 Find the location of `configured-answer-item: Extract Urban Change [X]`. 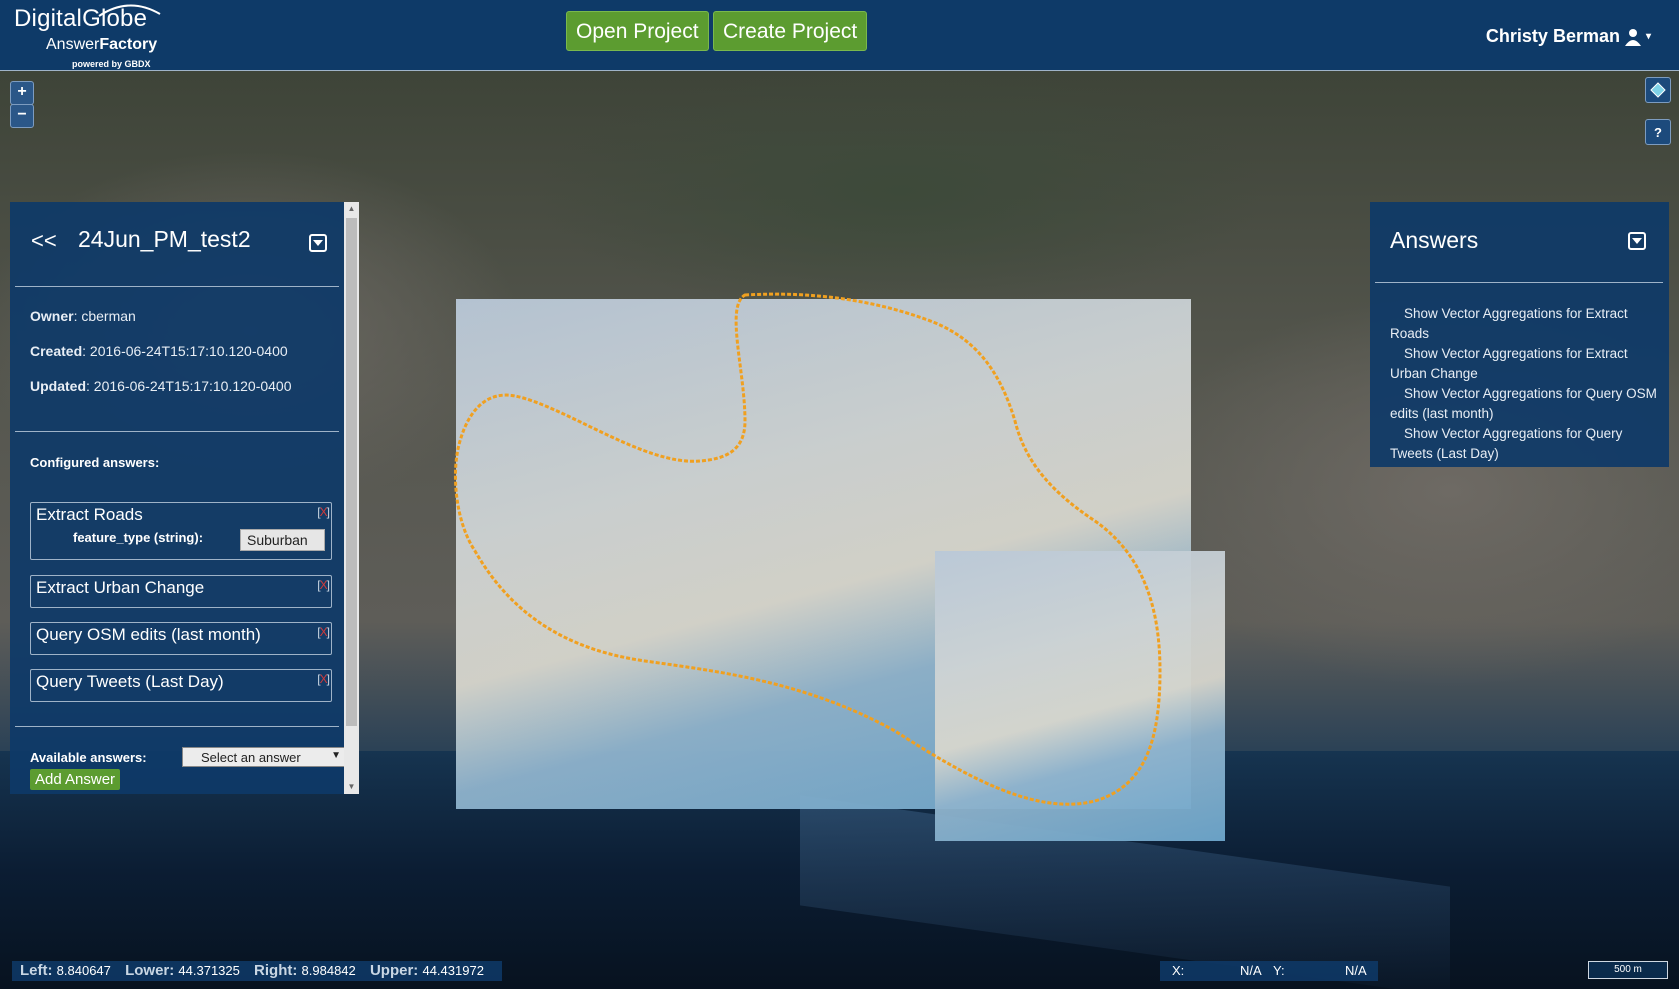

configured-answer-item: Extract Urban Change [X] is located at coordinates (181, 591).